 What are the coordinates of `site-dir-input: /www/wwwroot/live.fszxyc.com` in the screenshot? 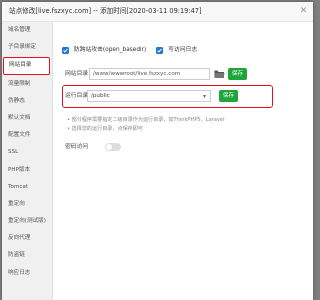 It's located at (149, 74).